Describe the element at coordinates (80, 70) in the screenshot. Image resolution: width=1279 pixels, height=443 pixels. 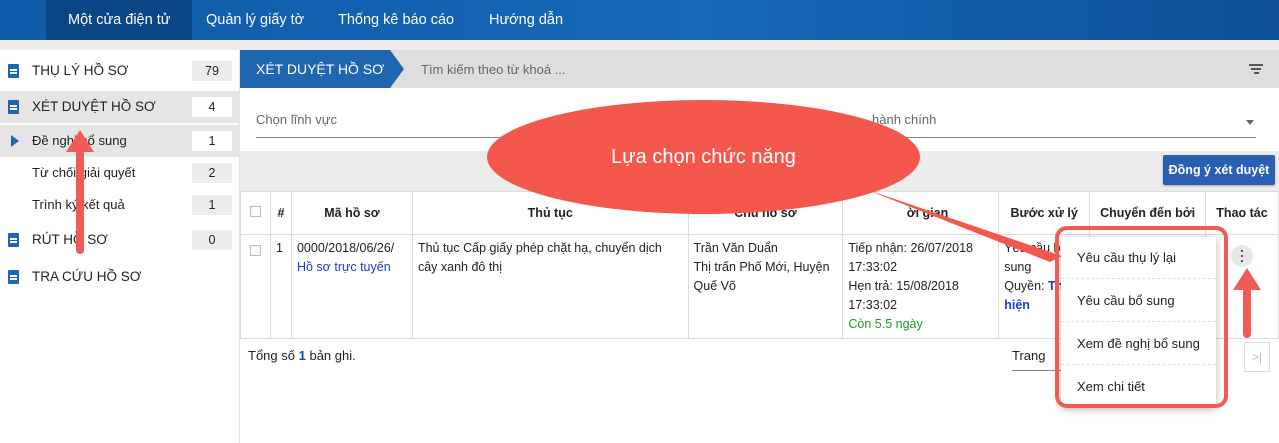
I see `sidebar-item-label: THỤ LÝ HỒ SƠ` at that location.